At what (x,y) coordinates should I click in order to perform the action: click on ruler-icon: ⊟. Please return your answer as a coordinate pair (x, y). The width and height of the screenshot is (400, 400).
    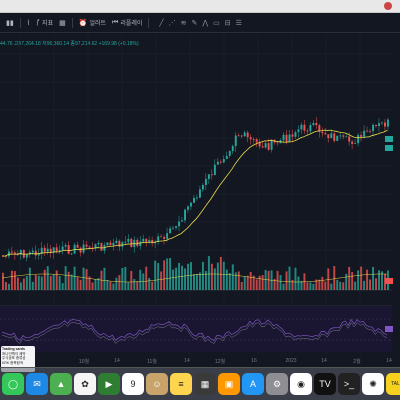
    Looking at the image, I should click on (228, 23).